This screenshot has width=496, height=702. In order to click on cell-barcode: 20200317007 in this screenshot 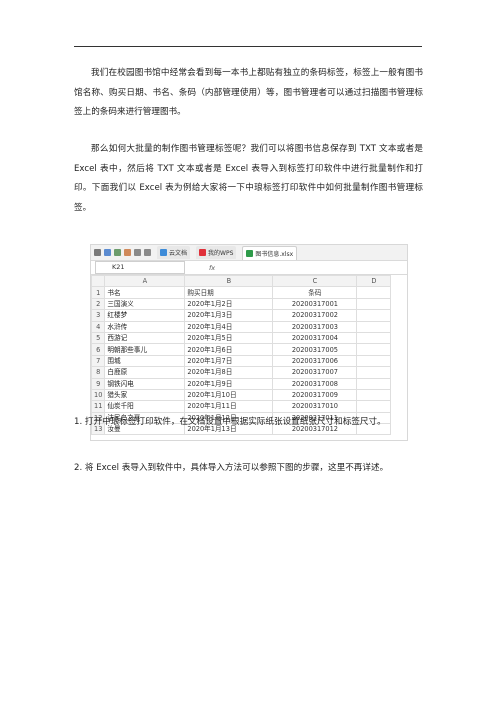, I will do `click(315, 372)`.